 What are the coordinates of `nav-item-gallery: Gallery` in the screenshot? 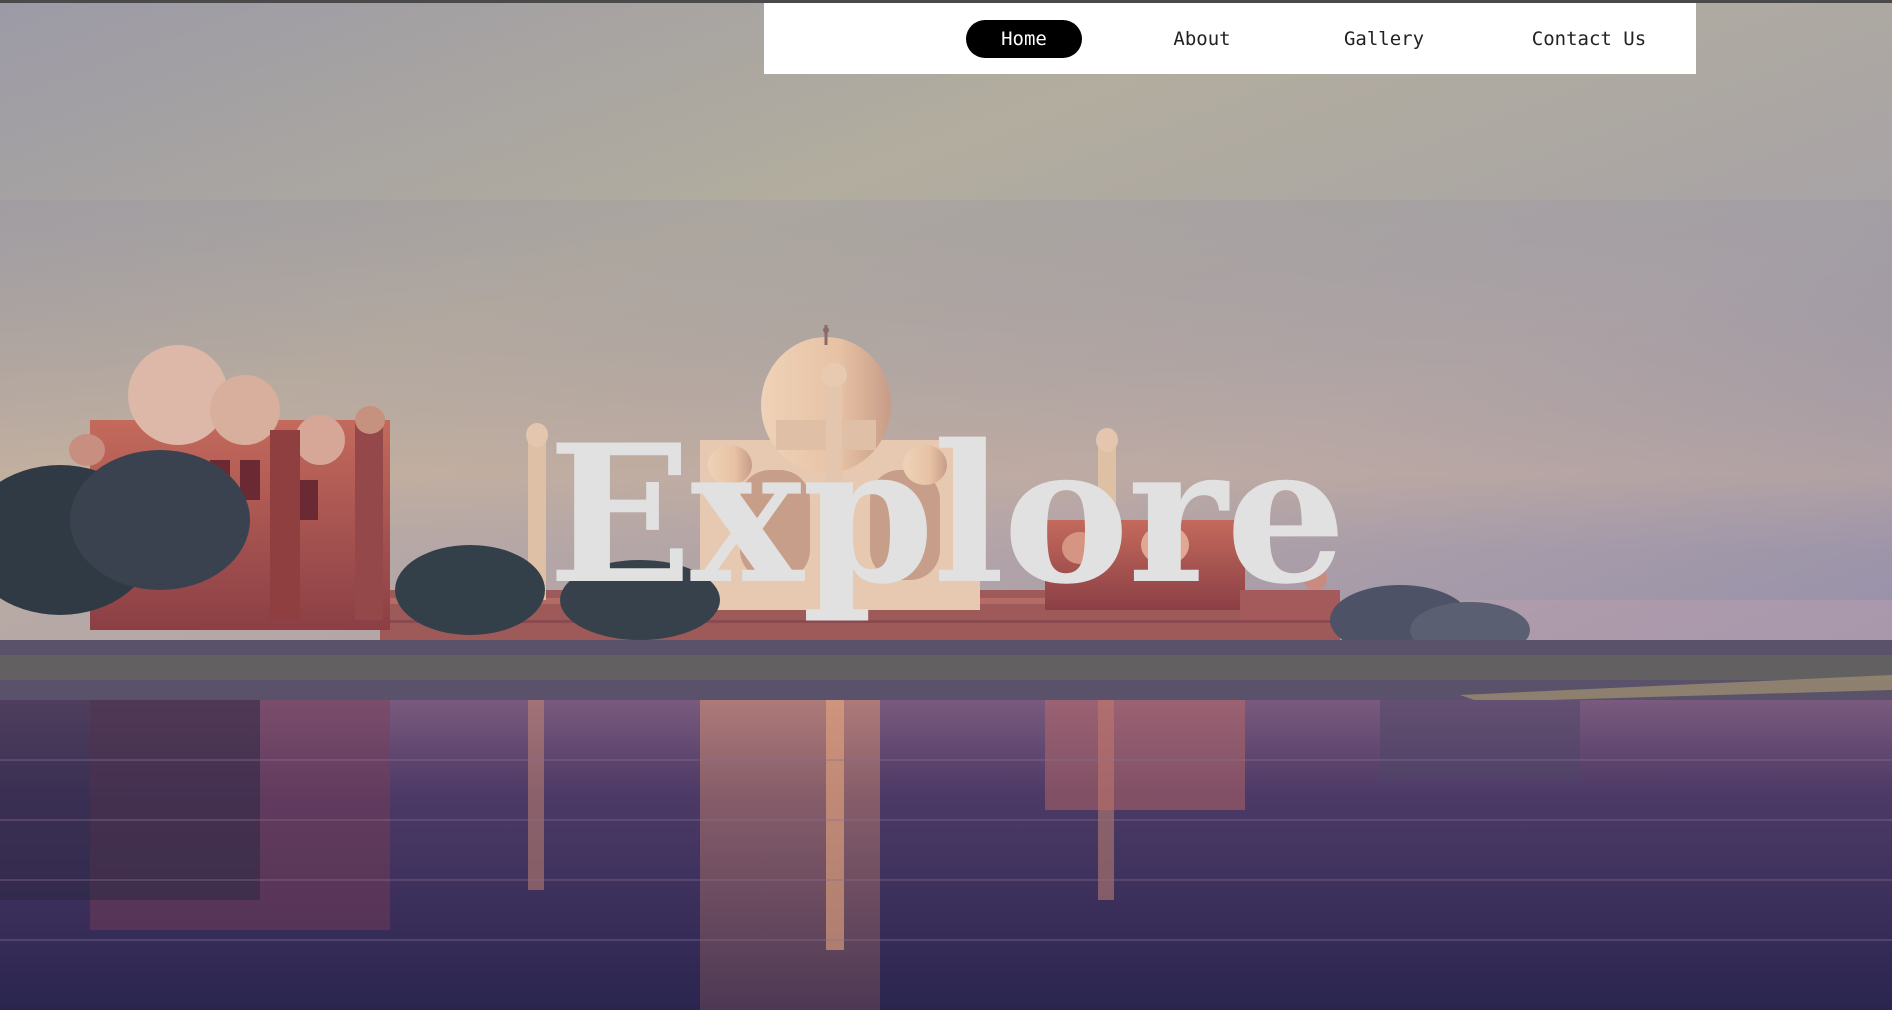 It's located at (1384, 39).